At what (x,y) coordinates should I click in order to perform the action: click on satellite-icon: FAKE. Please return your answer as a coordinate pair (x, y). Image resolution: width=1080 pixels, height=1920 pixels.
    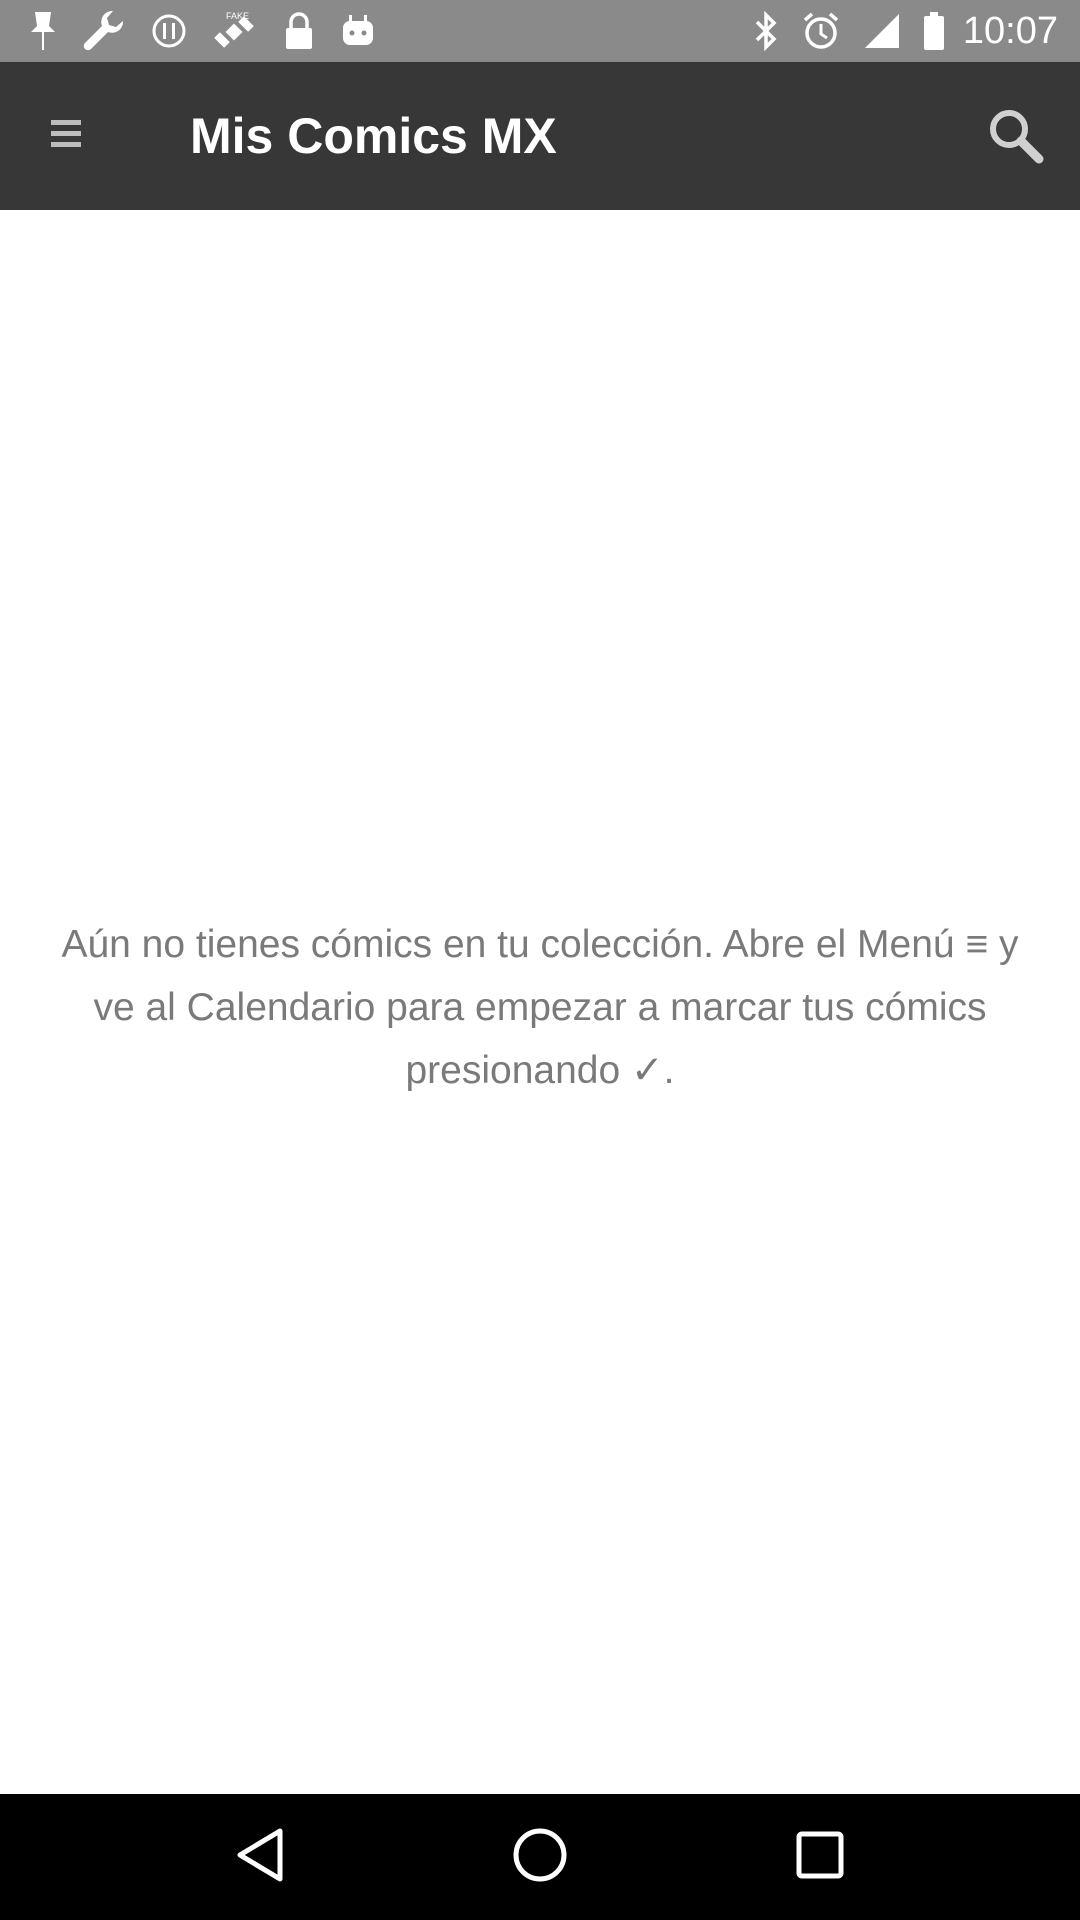
    Looking at the image, I should click on (235, 31).